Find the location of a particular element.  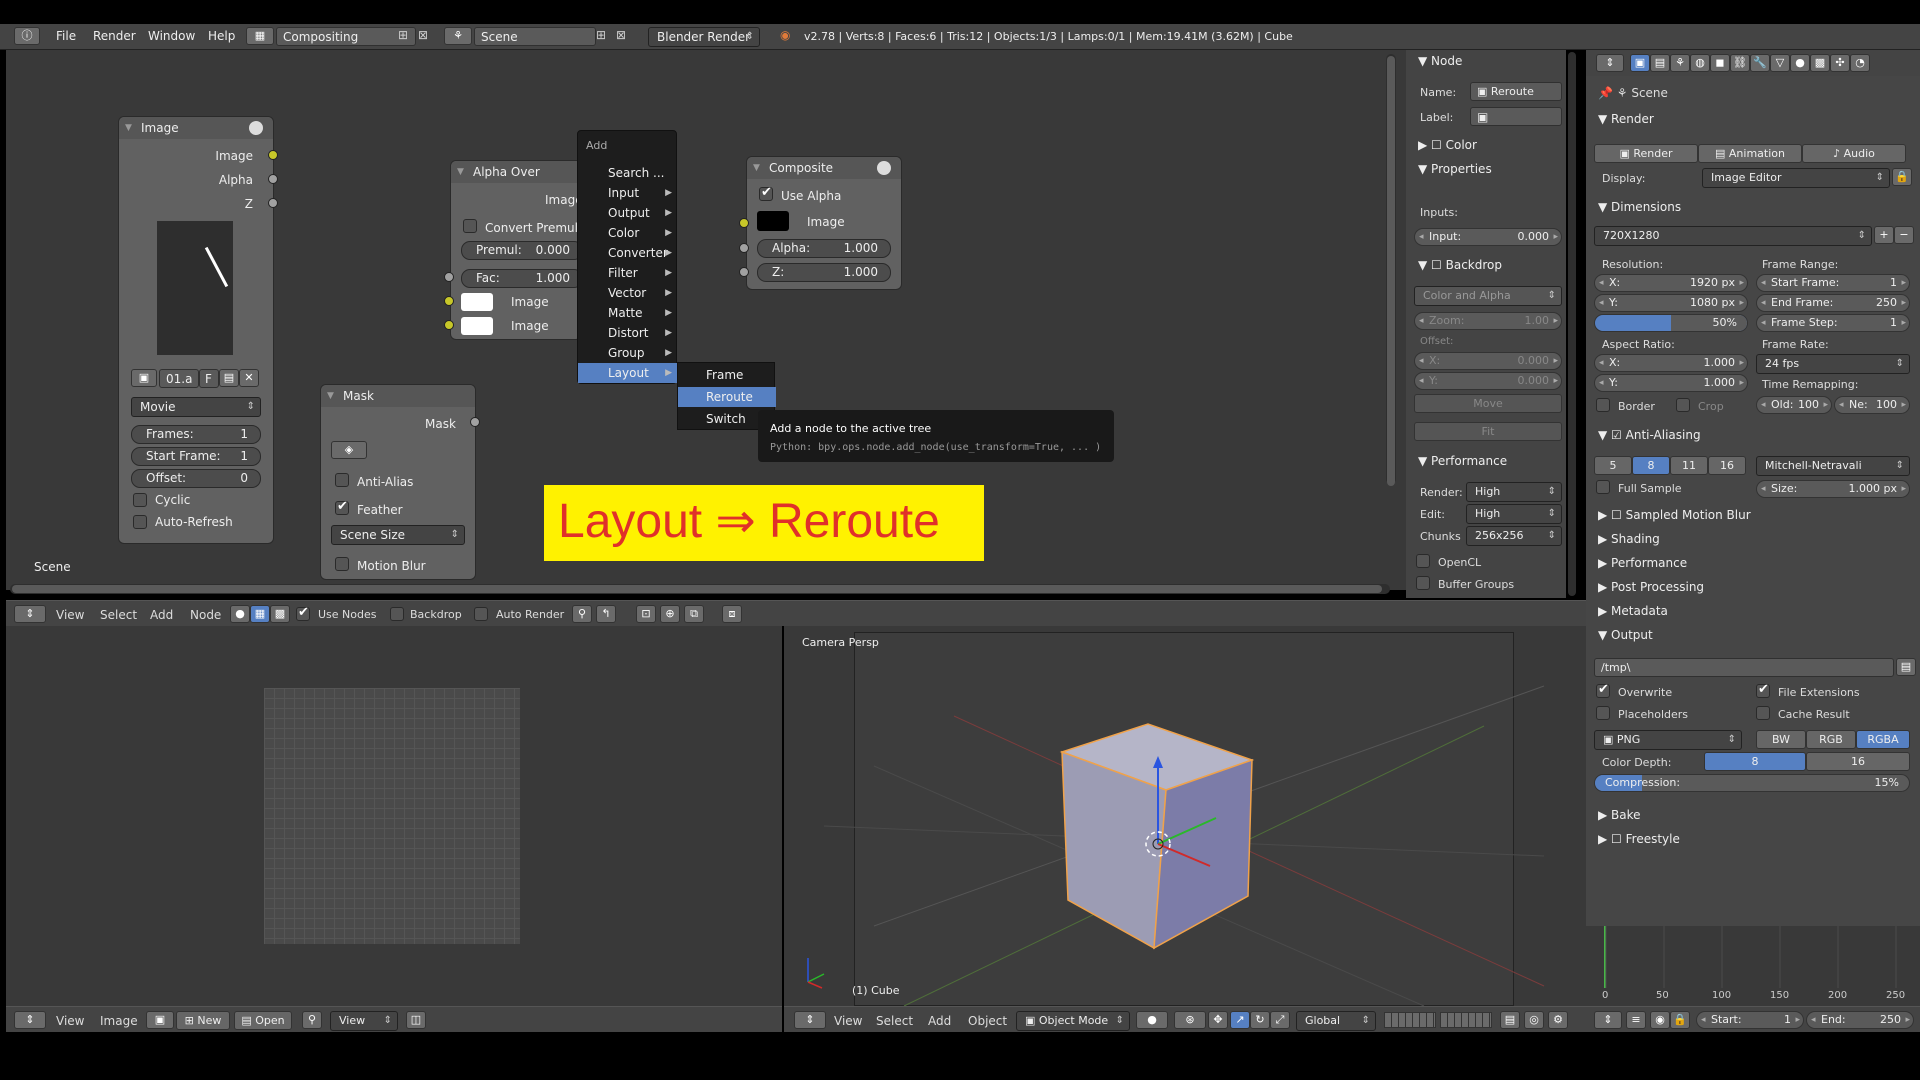

dimensions-section: ▼ Dimensions is located at coordinates (1639, 207).